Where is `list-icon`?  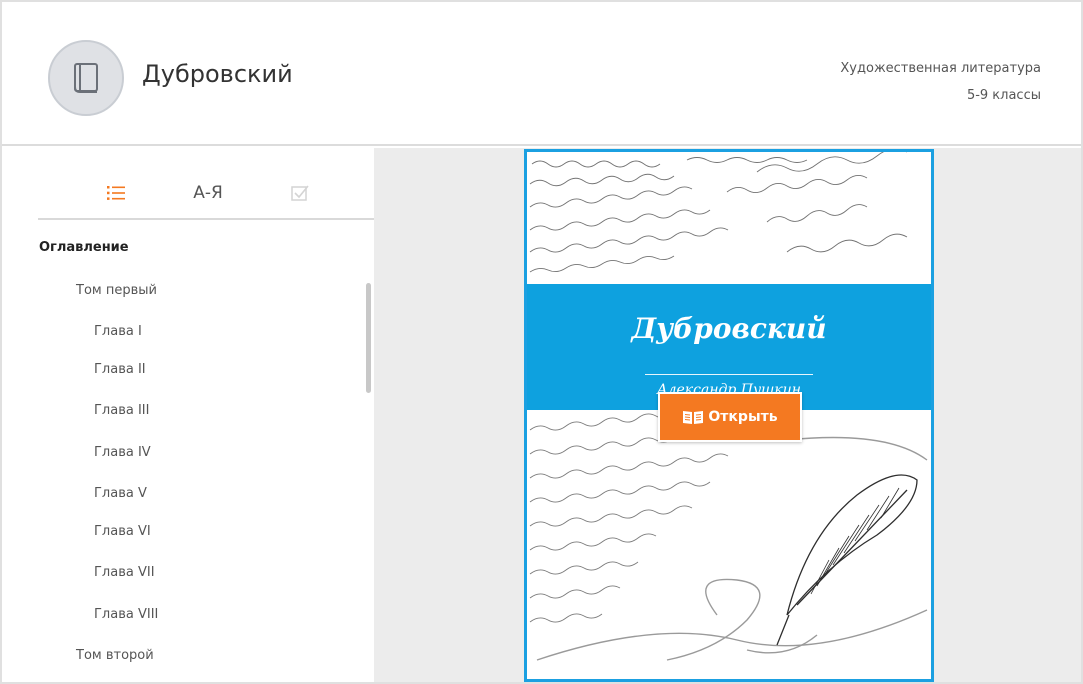 list-icon is located at coordinates (116, 193).